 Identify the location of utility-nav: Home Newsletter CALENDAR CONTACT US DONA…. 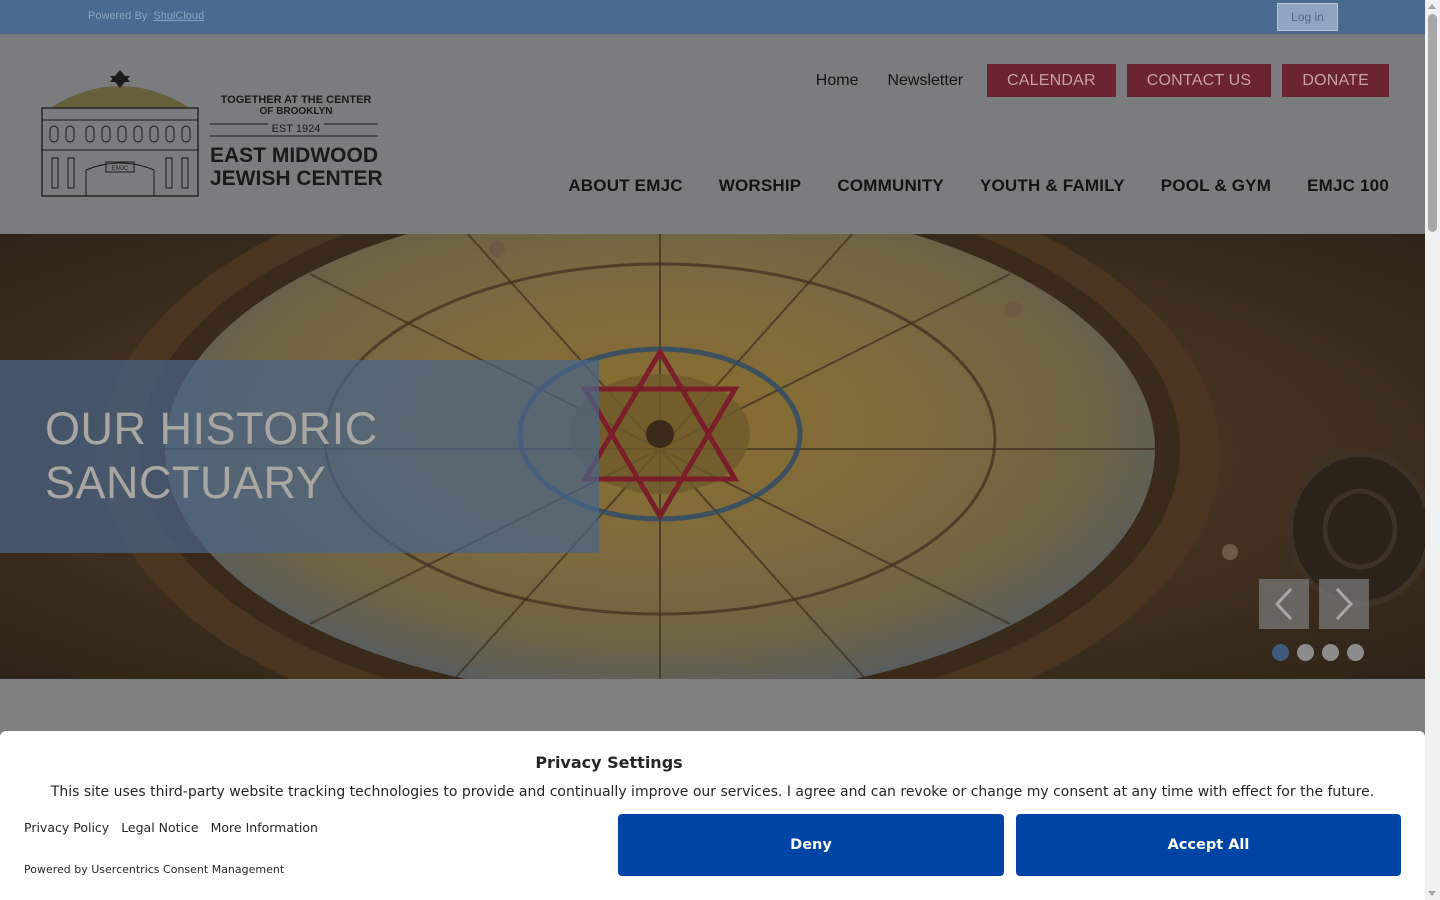
(1088, 80).